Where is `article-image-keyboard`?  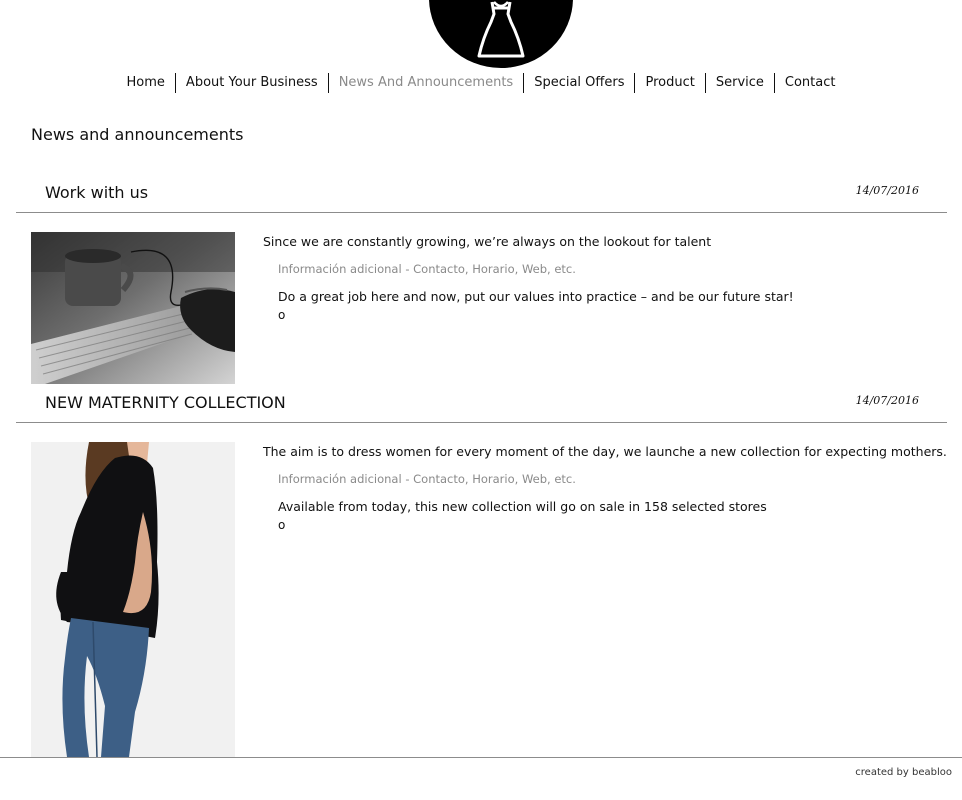 article-image-keyboard is located at coordinates (133, 308).